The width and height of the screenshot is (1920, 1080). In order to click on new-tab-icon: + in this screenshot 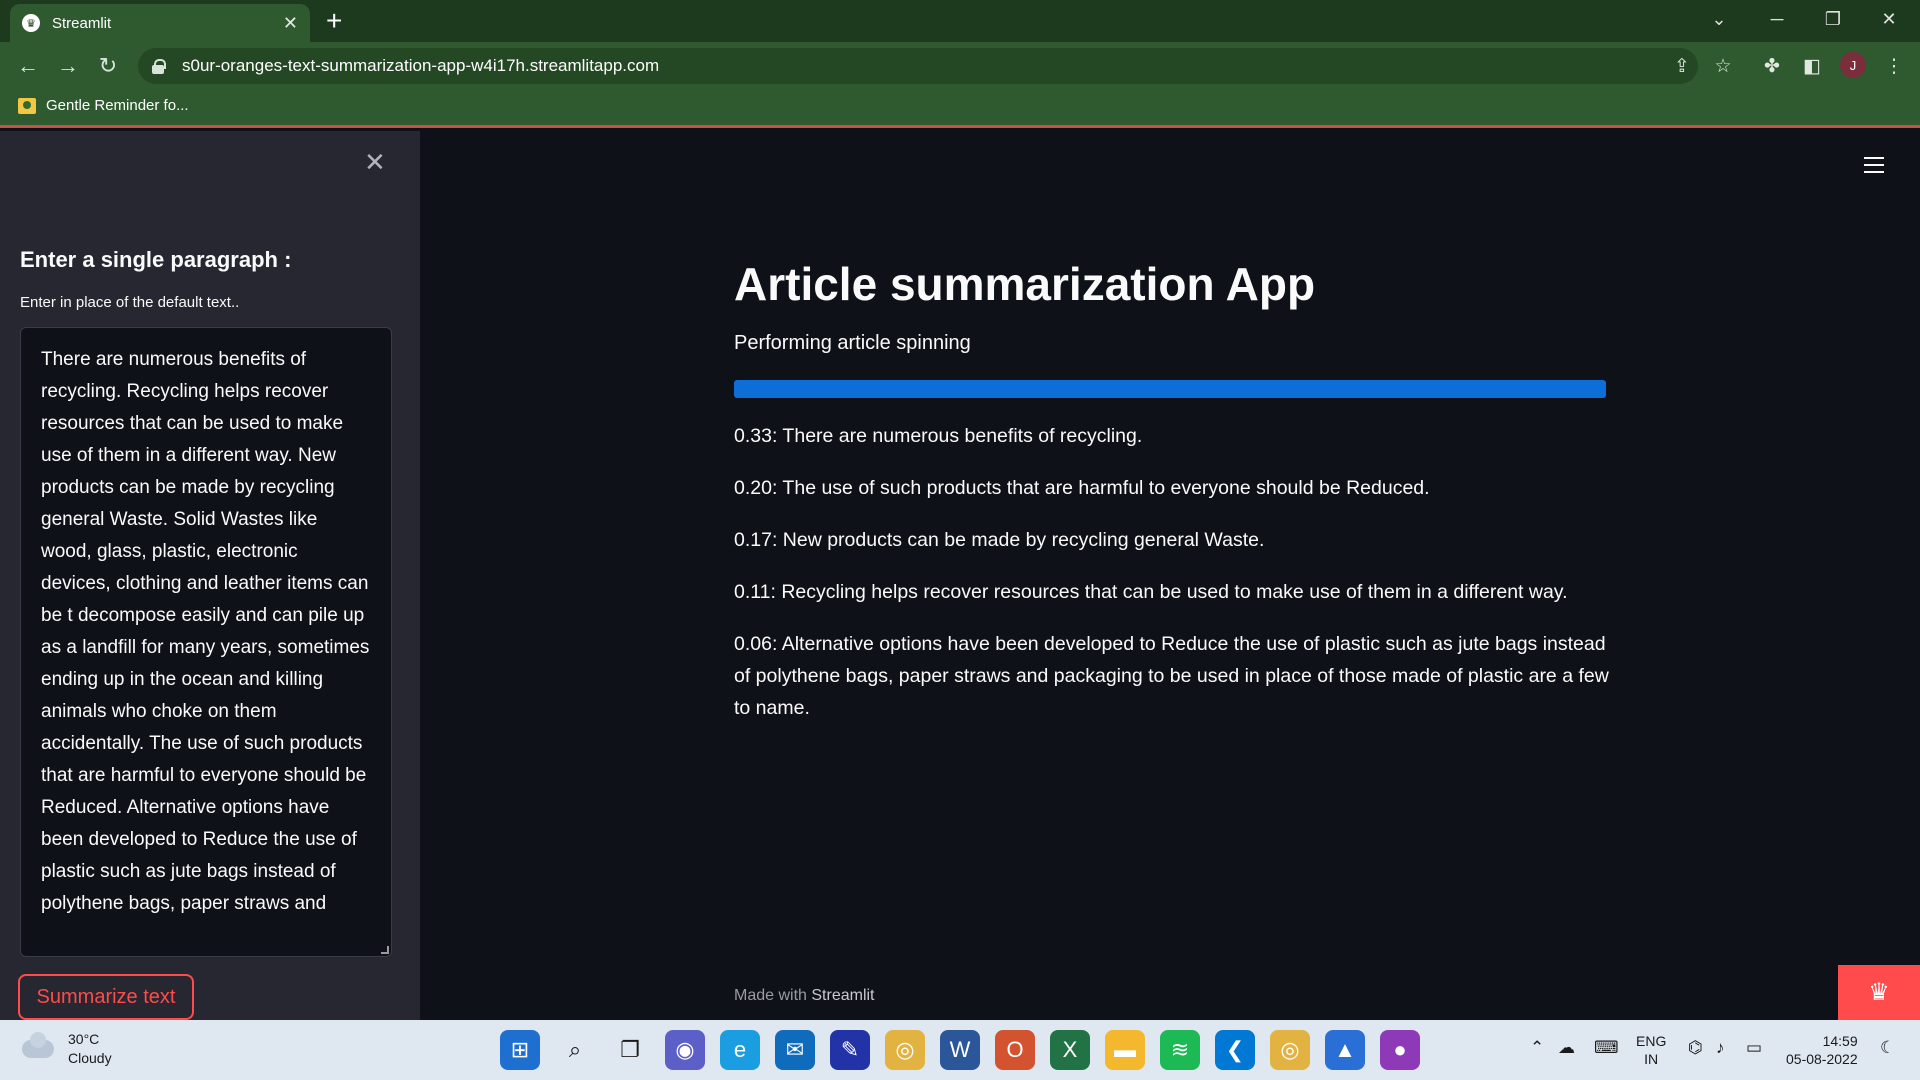, I will do `click(334, 21)`.